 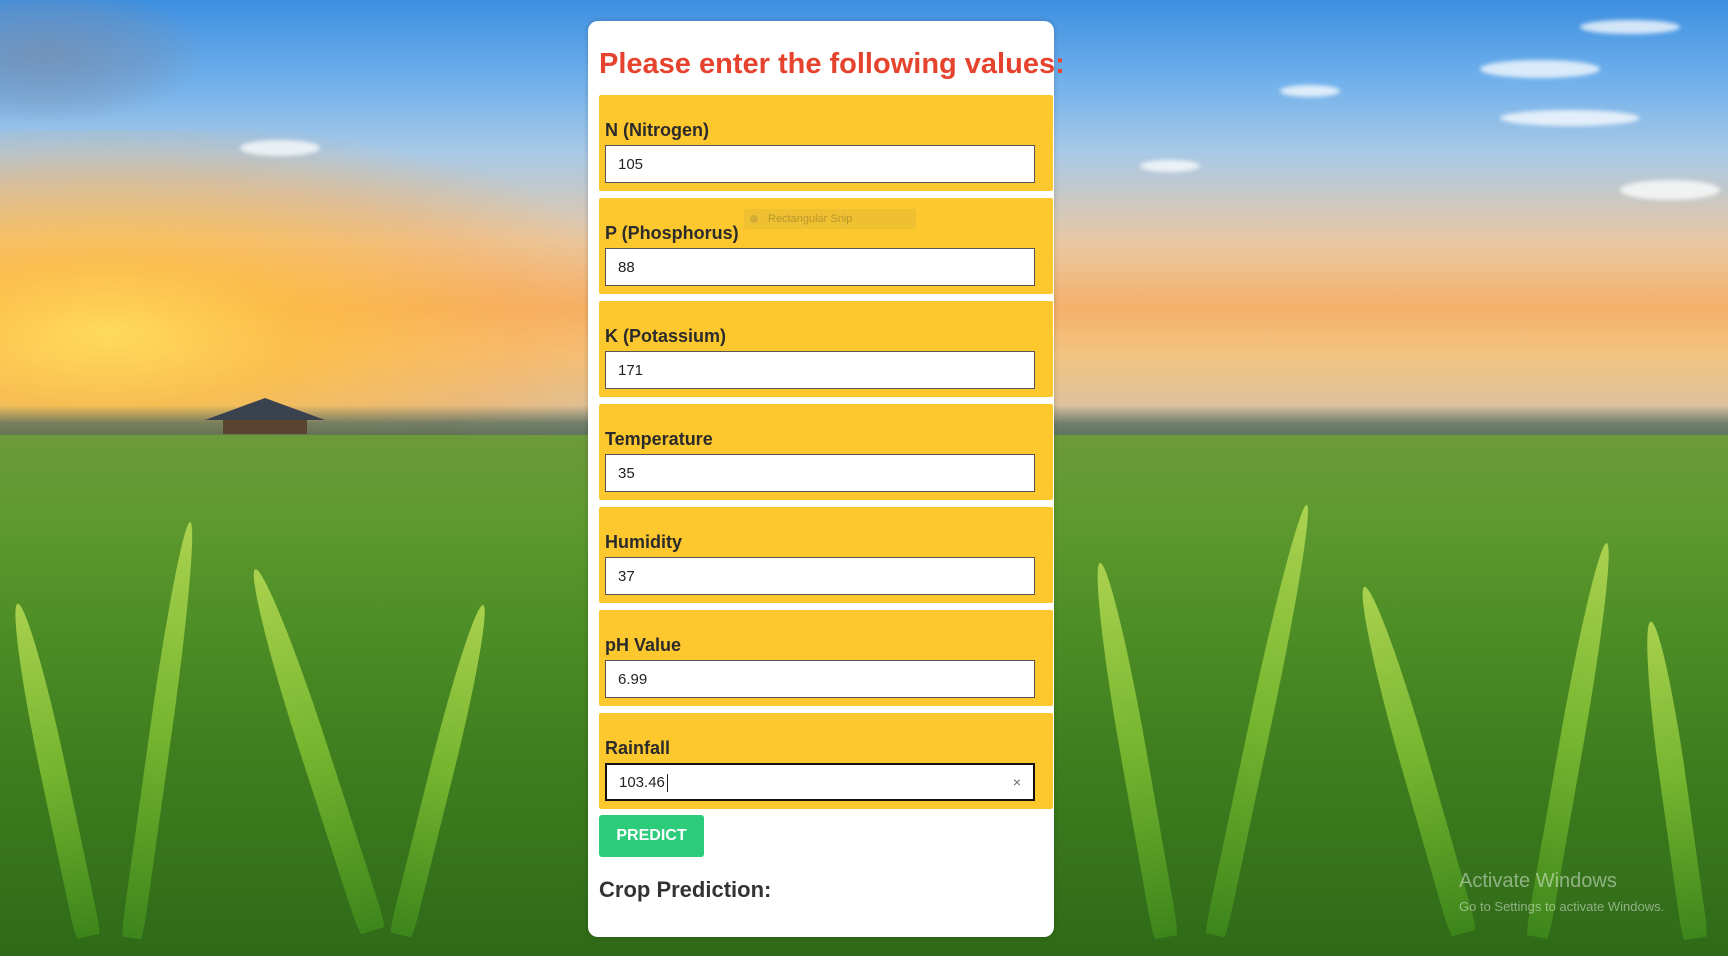 What do you see at coordinates (826, 452) in the screenshot?
I see `field-group-temperature: Temperature` at bounding box center [826, 452].